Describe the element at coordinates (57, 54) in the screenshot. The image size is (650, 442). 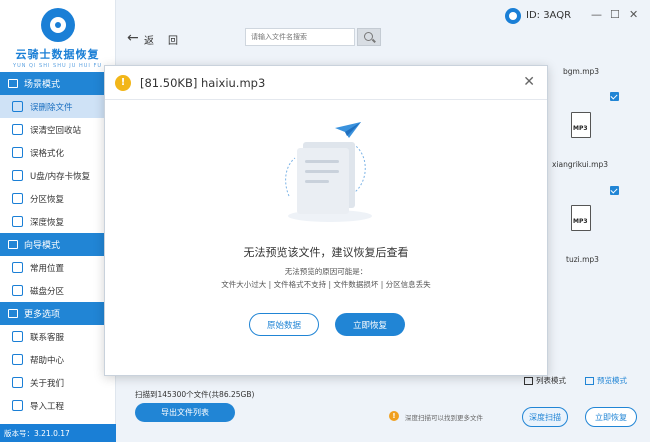
I see `logo-title: 云骑士数据恢复` at that location.